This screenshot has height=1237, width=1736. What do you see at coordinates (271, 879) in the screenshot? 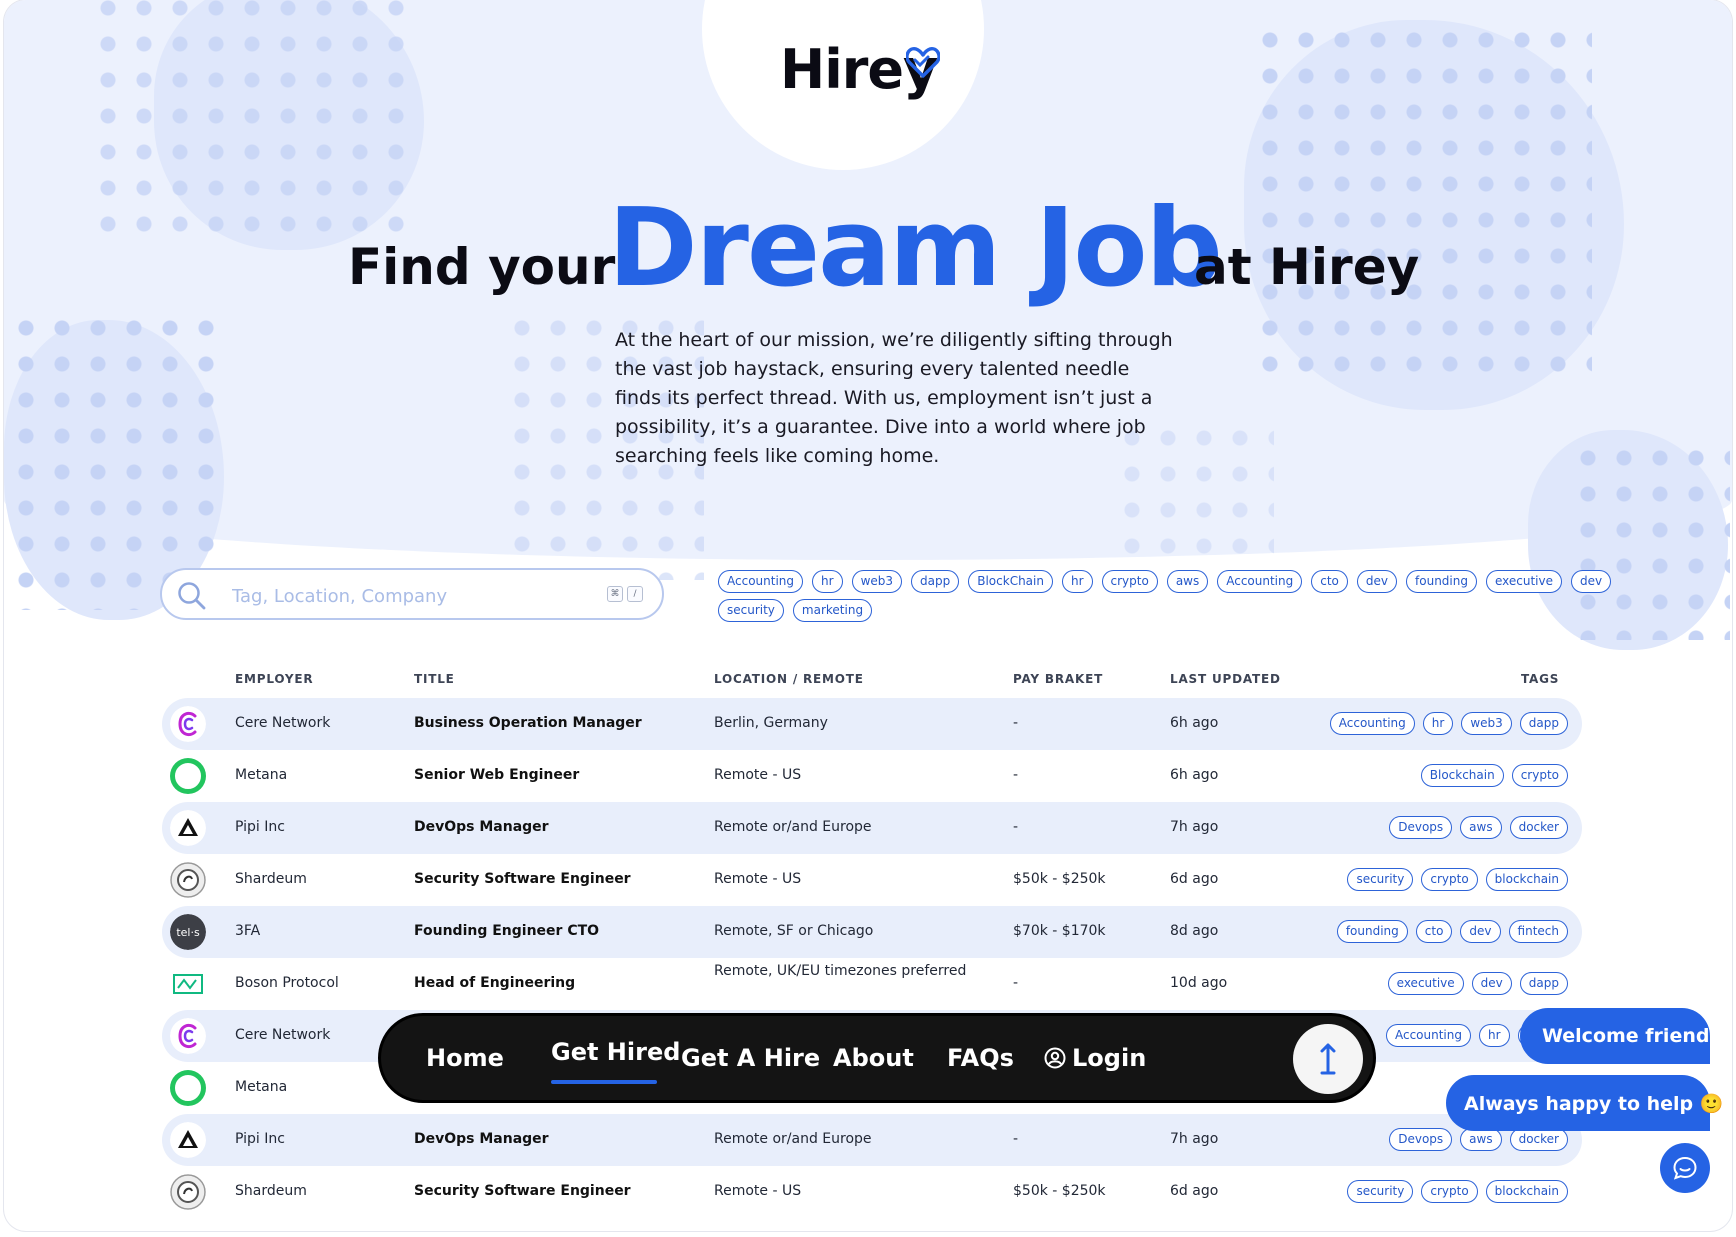
I see `employer-name: Shardeum` at bounding box center [271, 879].